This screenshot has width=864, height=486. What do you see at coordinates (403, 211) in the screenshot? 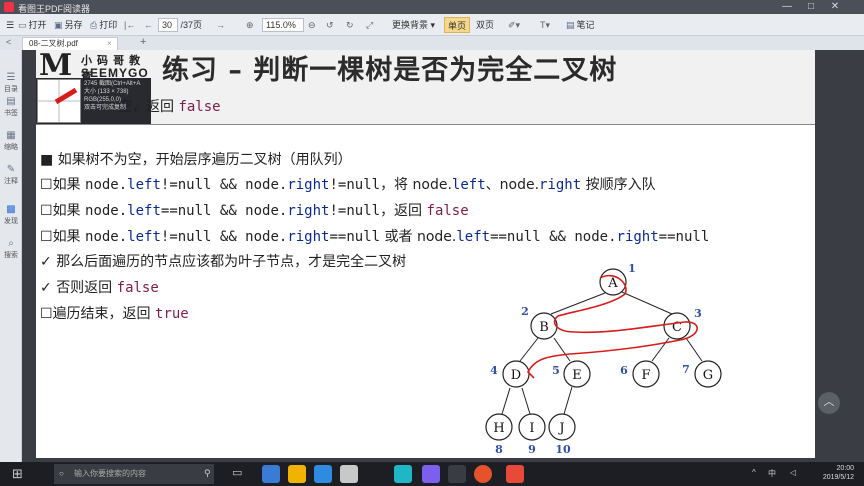
I see `seg: ，返回` at bounding box center [403, 211].